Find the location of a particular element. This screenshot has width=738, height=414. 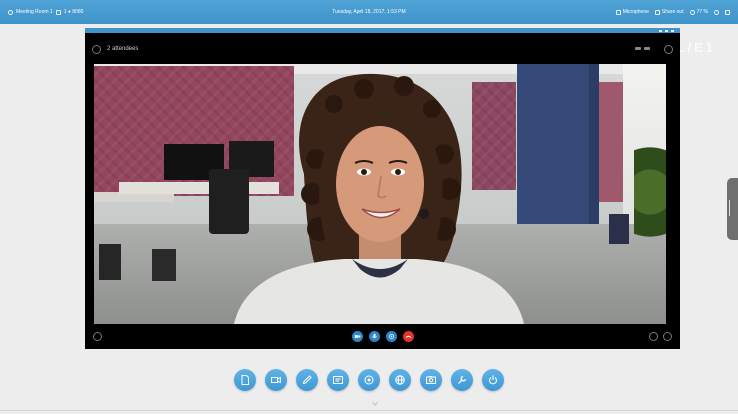

mic-label: Microphone is located at coordinates (635, 12).